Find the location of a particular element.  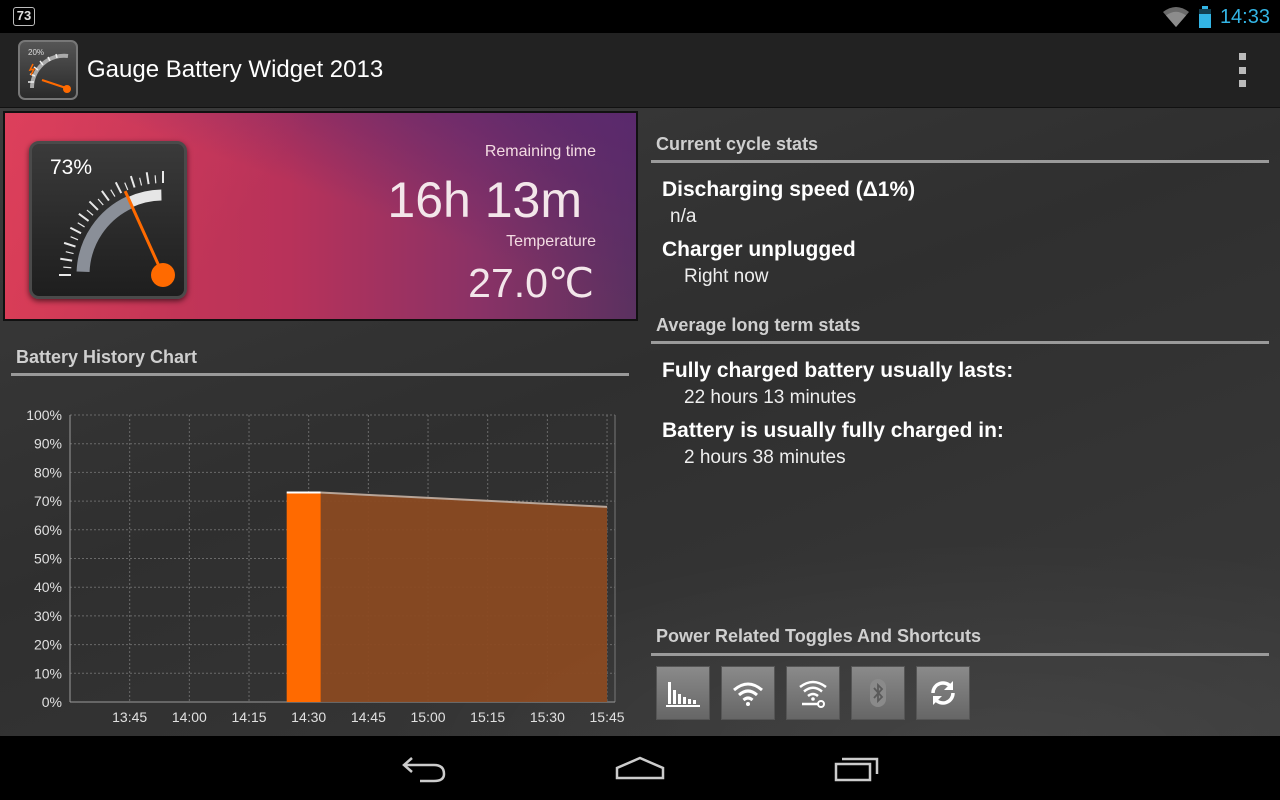

battery-icon is located at coordinates (1204, 17).